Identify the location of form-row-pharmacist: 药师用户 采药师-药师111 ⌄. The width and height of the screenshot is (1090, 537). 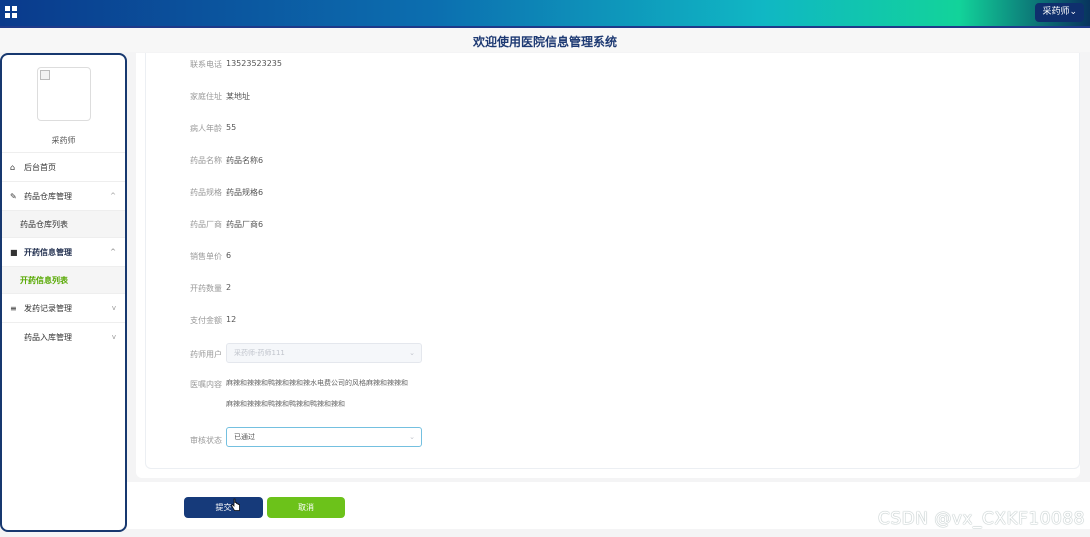
(426, 357).